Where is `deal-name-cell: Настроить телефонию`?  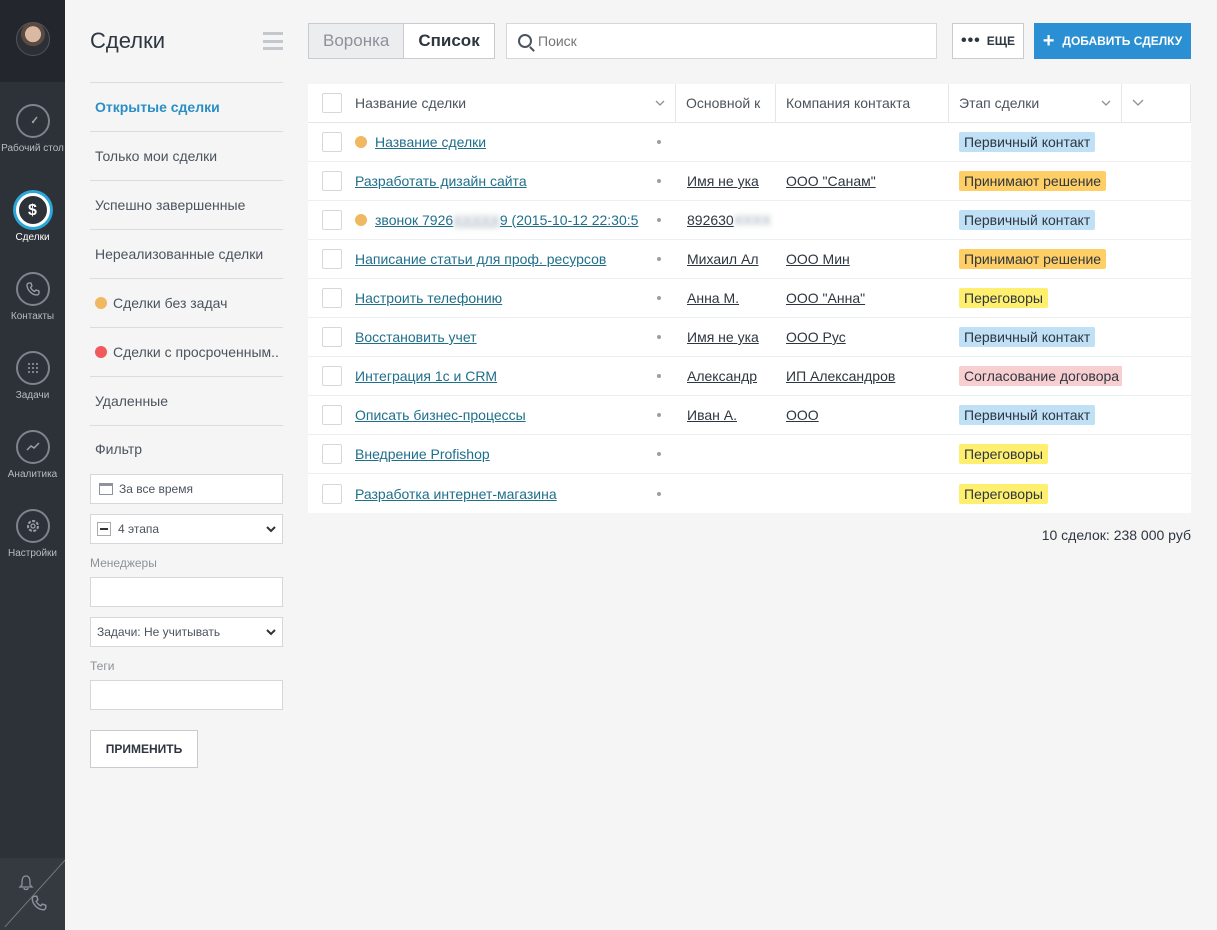
deal-name-cell: Настроить телефонию is located at coordinates (515, 298).